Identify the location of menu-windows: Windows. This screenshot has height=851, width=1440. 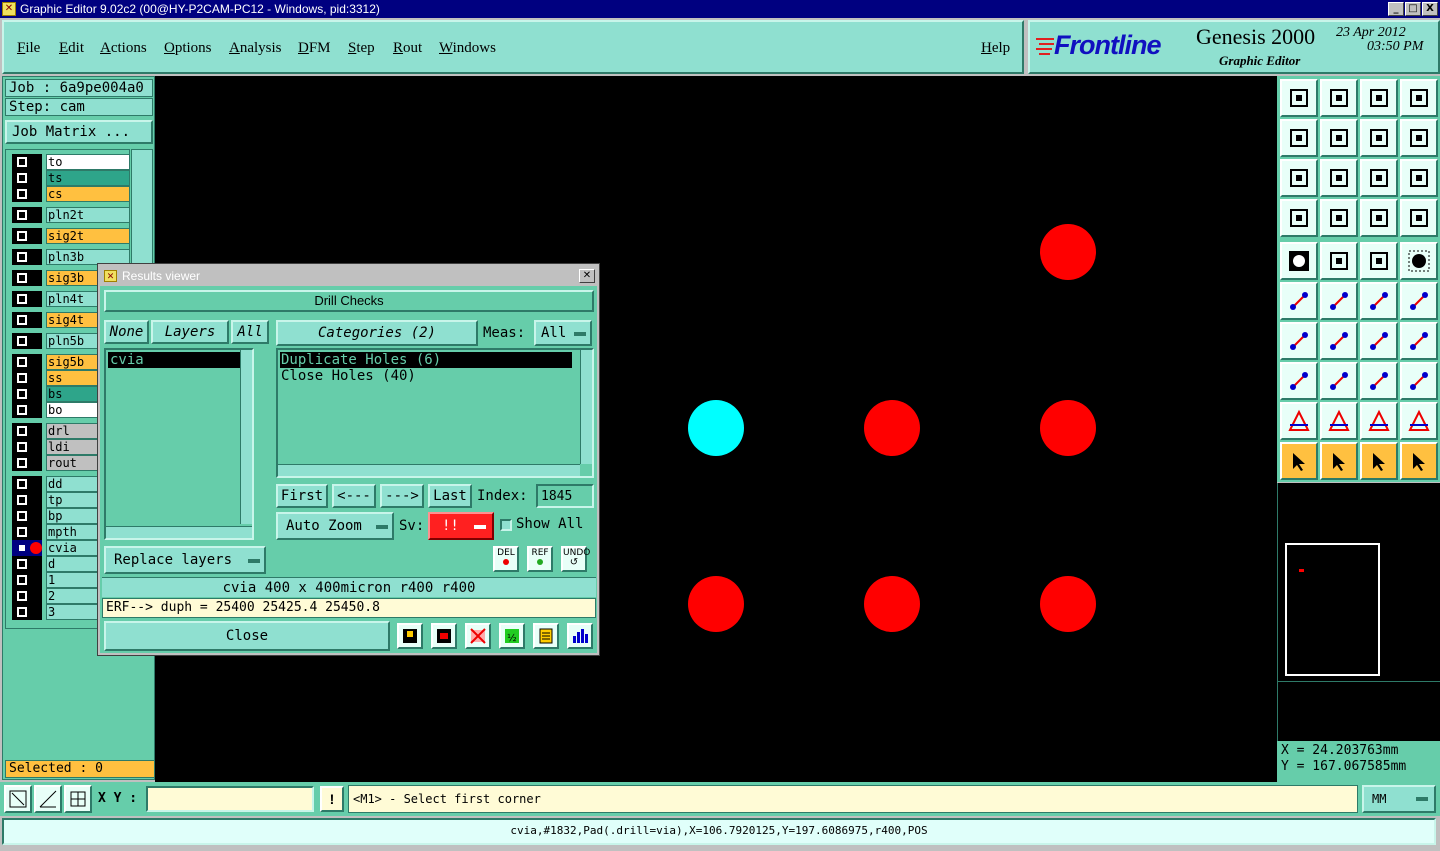
(467, 48).